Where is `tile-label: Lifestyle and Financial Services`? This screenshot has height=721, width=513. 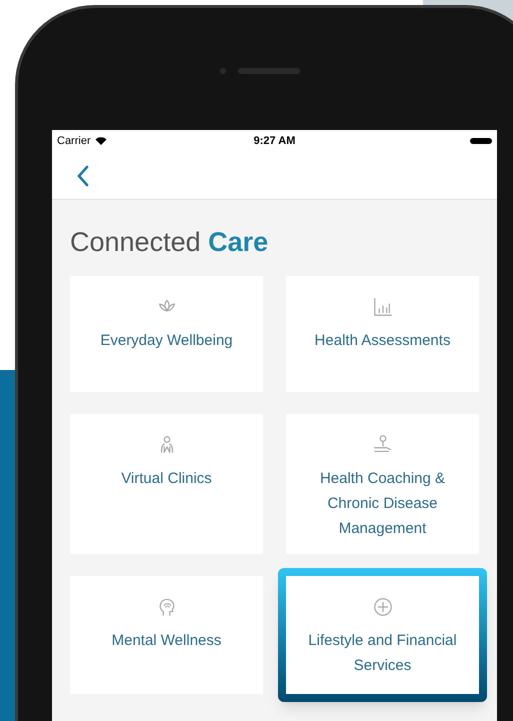 tile-label: Lifestyle and Financial Services is located at coordinates (382, 653).